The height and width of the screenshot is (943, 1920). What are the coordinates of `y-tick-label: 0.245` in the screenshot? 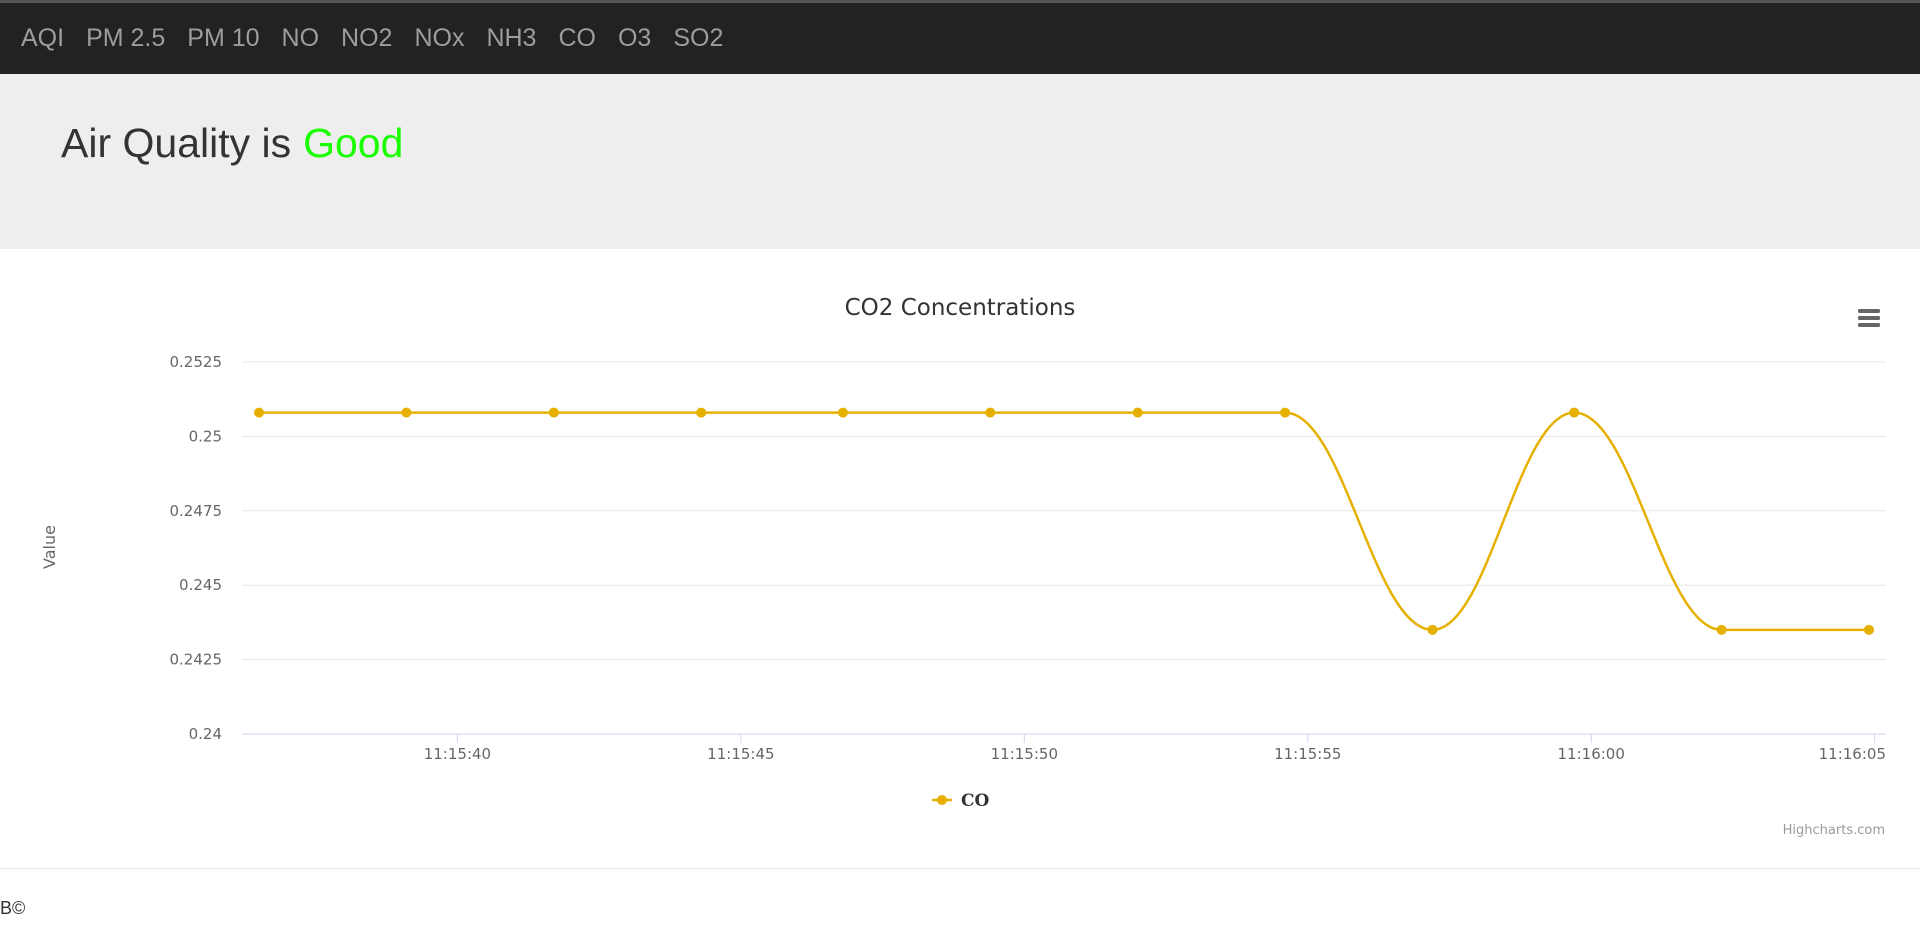 It's located at (200, 585).